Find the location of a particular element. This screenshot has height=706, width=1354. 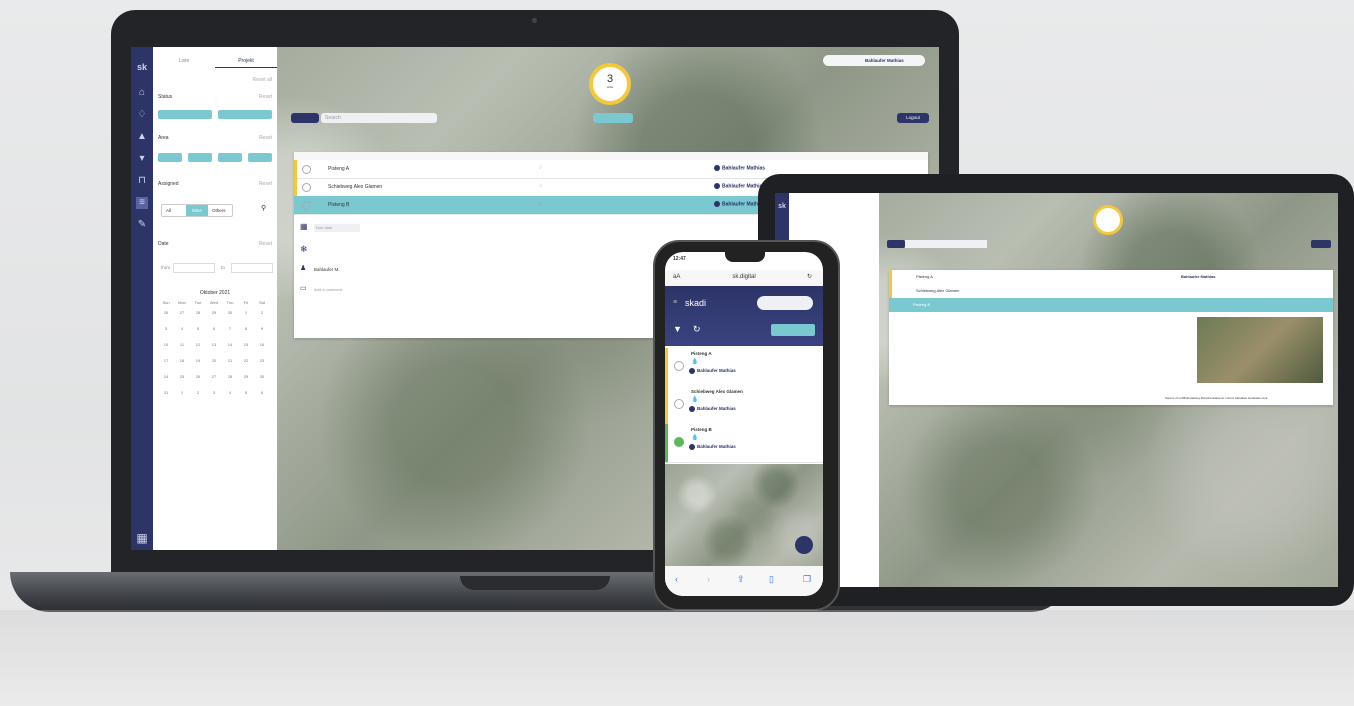

calendar-day: 20 is located at coordinates (214, 360).